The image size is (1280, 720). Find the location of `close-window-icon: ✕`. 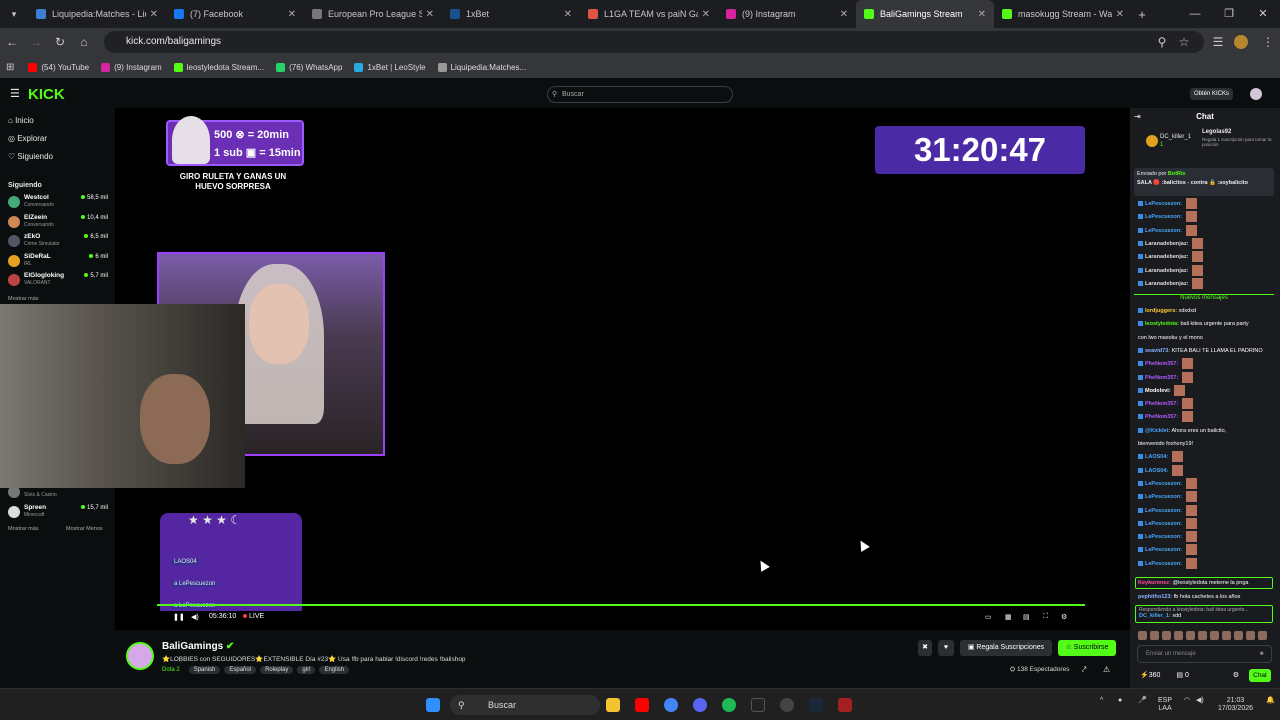

close-window-icon: ✕ is located at coordinates (1263, 14).